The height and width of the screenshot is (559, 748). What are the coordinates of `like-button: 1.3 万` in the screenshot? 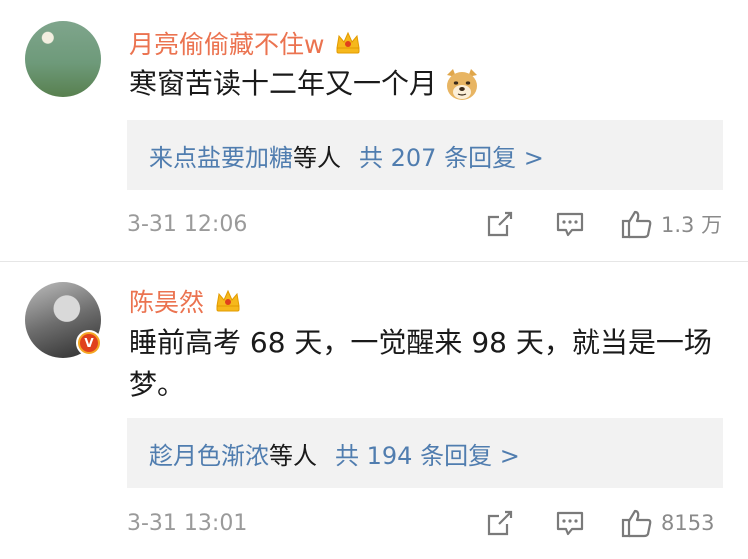 It's located at (671, 224).